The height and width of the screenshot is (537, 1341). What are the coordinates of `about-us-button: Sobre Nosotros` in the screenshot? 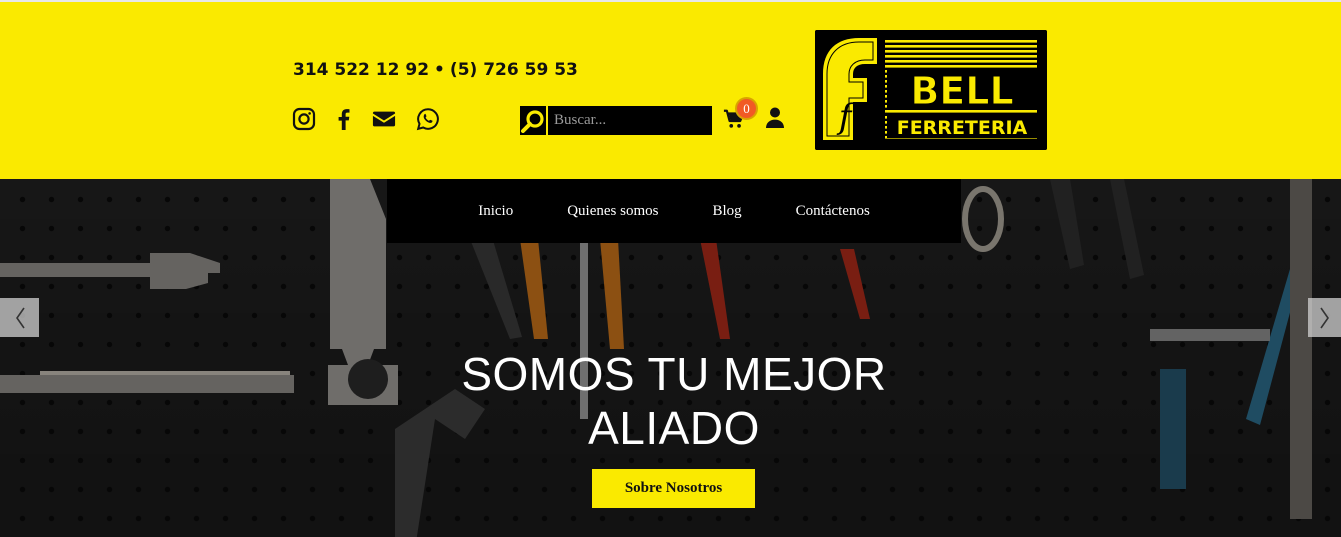 It's located at (673, 488).